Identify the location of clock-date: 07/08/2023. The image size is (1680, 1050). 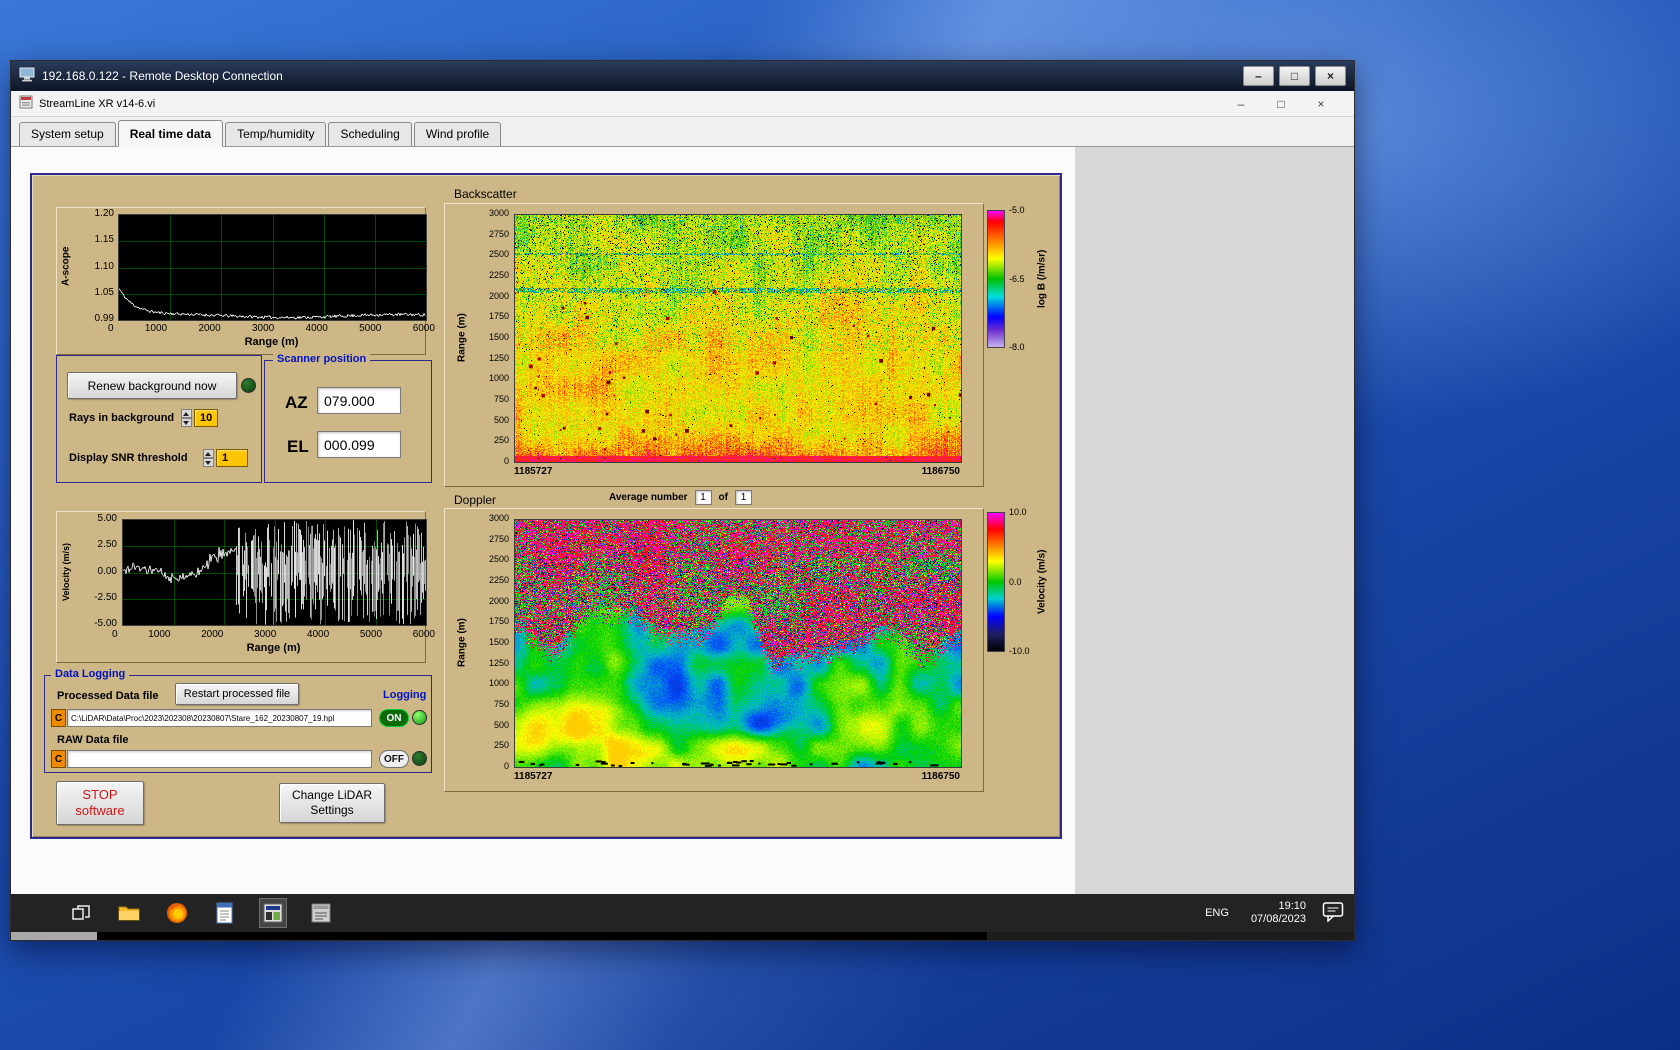
(1278, 919).